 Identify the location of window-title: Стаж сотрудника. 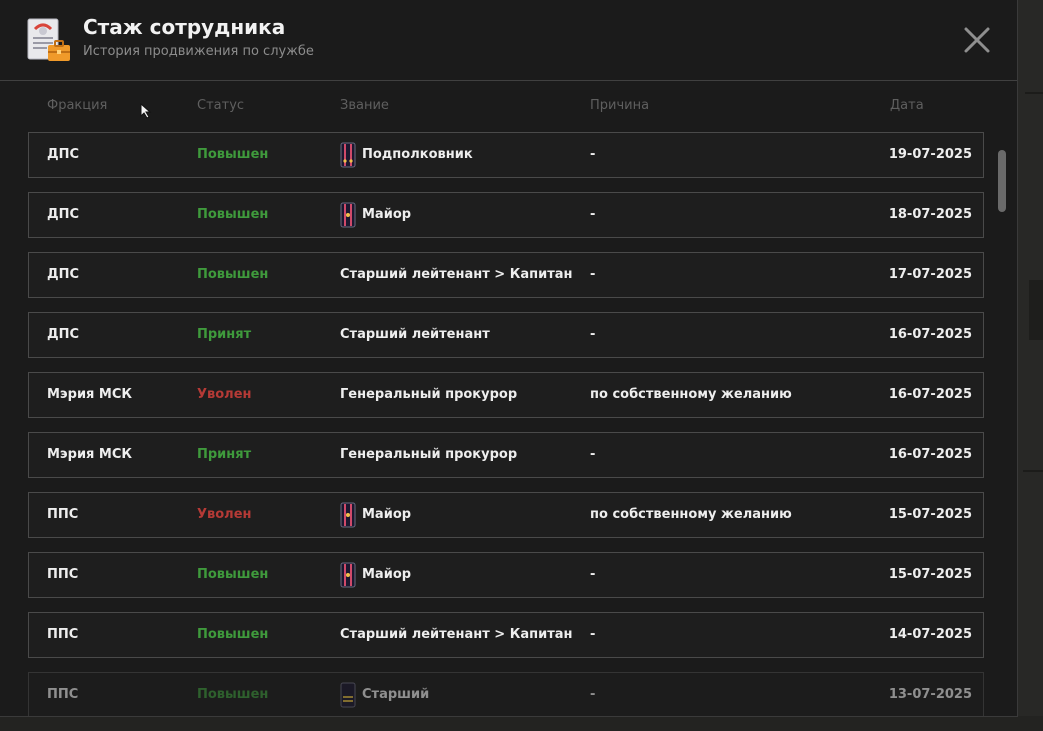
(184, 27).